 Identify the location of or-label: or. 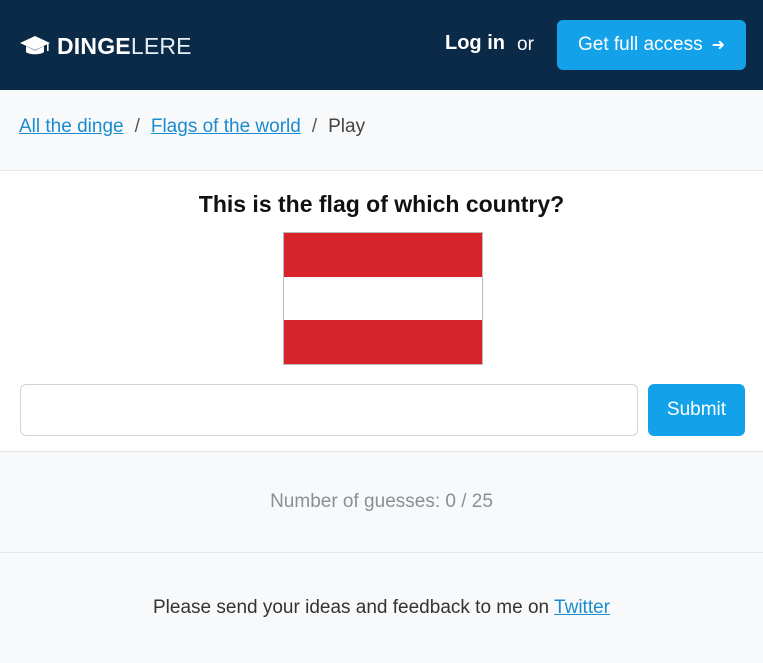
(525, 44).